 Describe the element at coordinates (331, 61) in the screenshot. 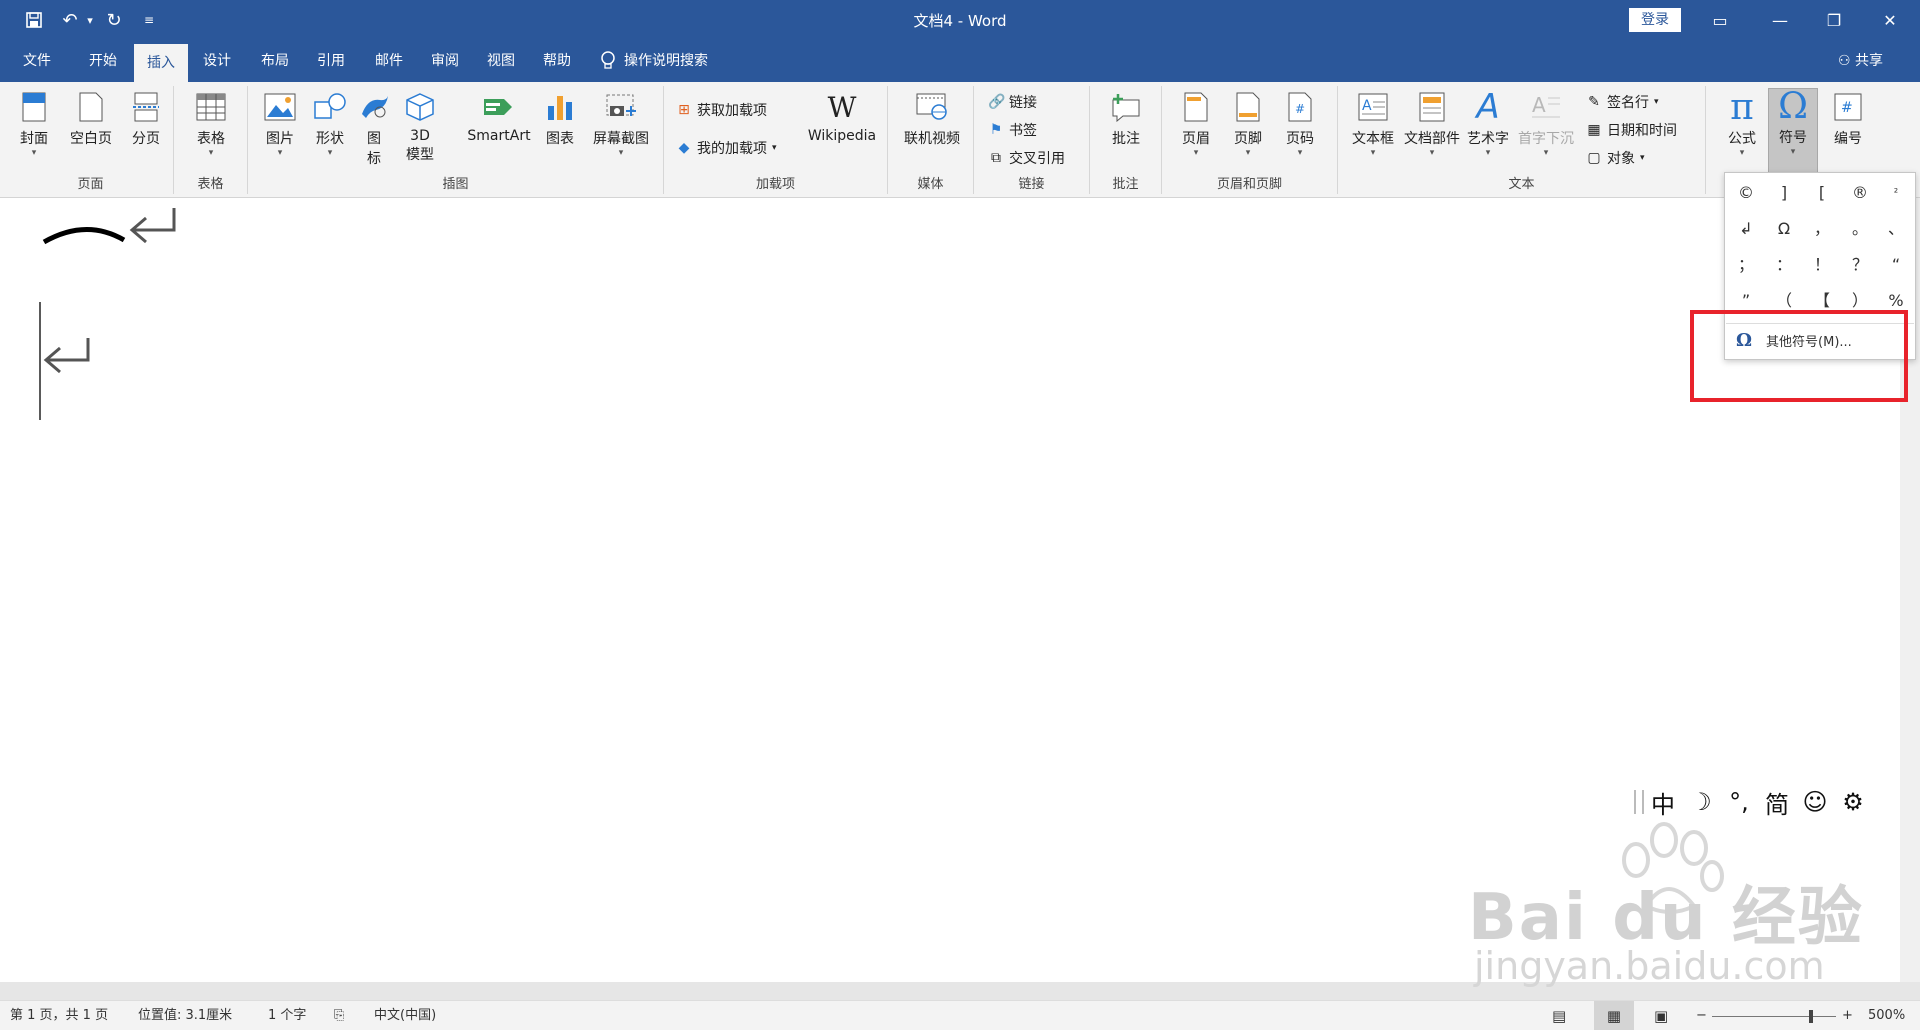

I see `tab-references: 引用` at that location.